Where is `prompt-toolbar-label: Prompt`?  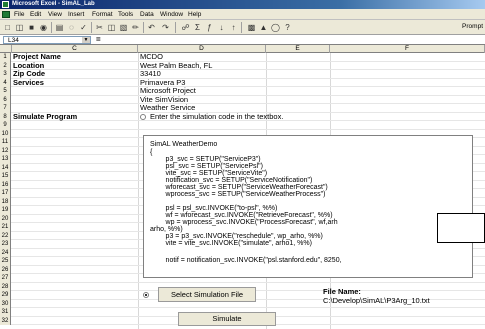
prompt-toolbar-label: Prompt is located at coordinates (472, 26).